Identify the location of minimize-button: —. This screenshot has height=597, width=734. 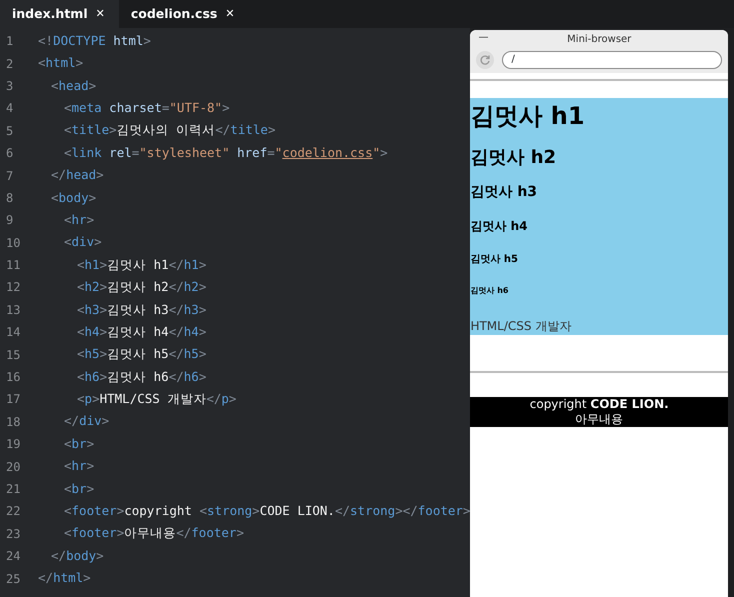
(483, 37).